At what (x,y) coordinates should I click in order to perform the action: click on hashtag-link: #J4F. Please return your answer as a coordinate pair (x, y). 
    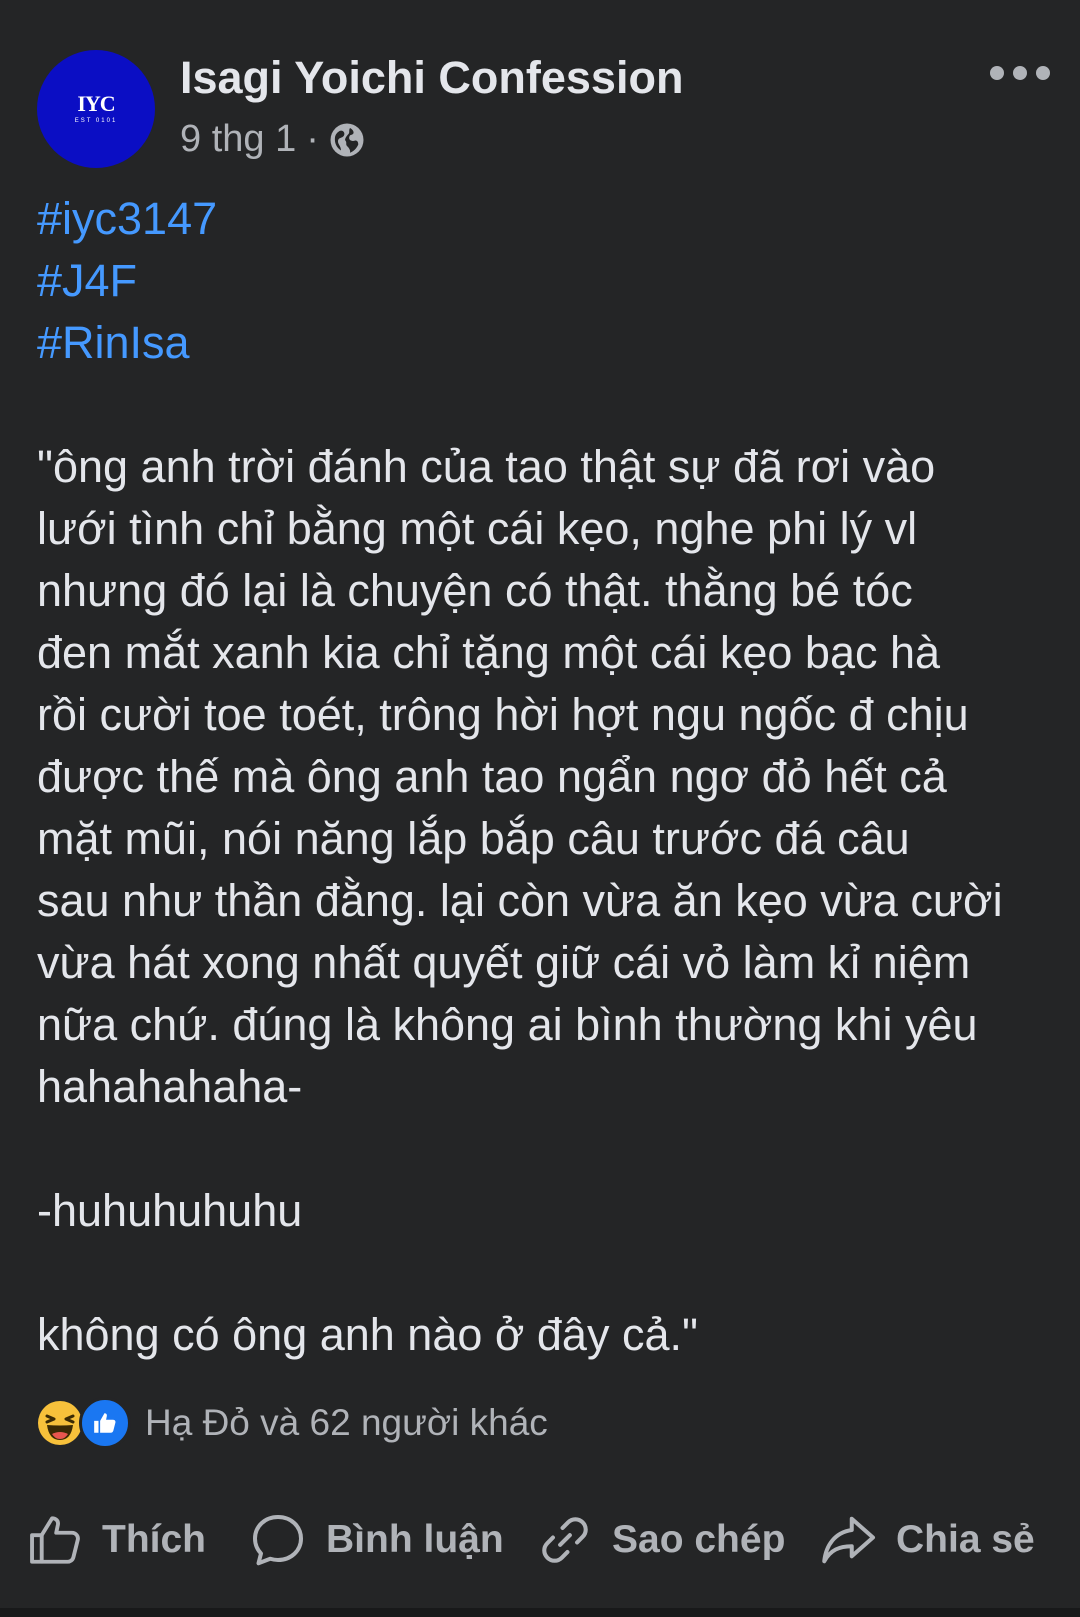
    Looking at the image, I should click on (542, 281).